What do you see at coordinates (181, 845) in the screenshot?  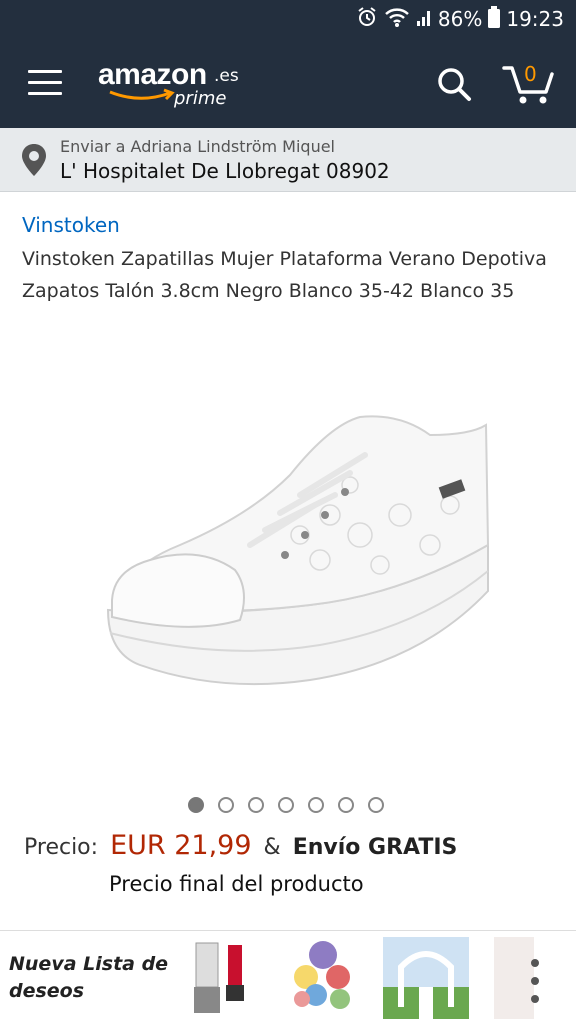 I see `price-amount: EUR 21,99` at bounding box center [181, 845].